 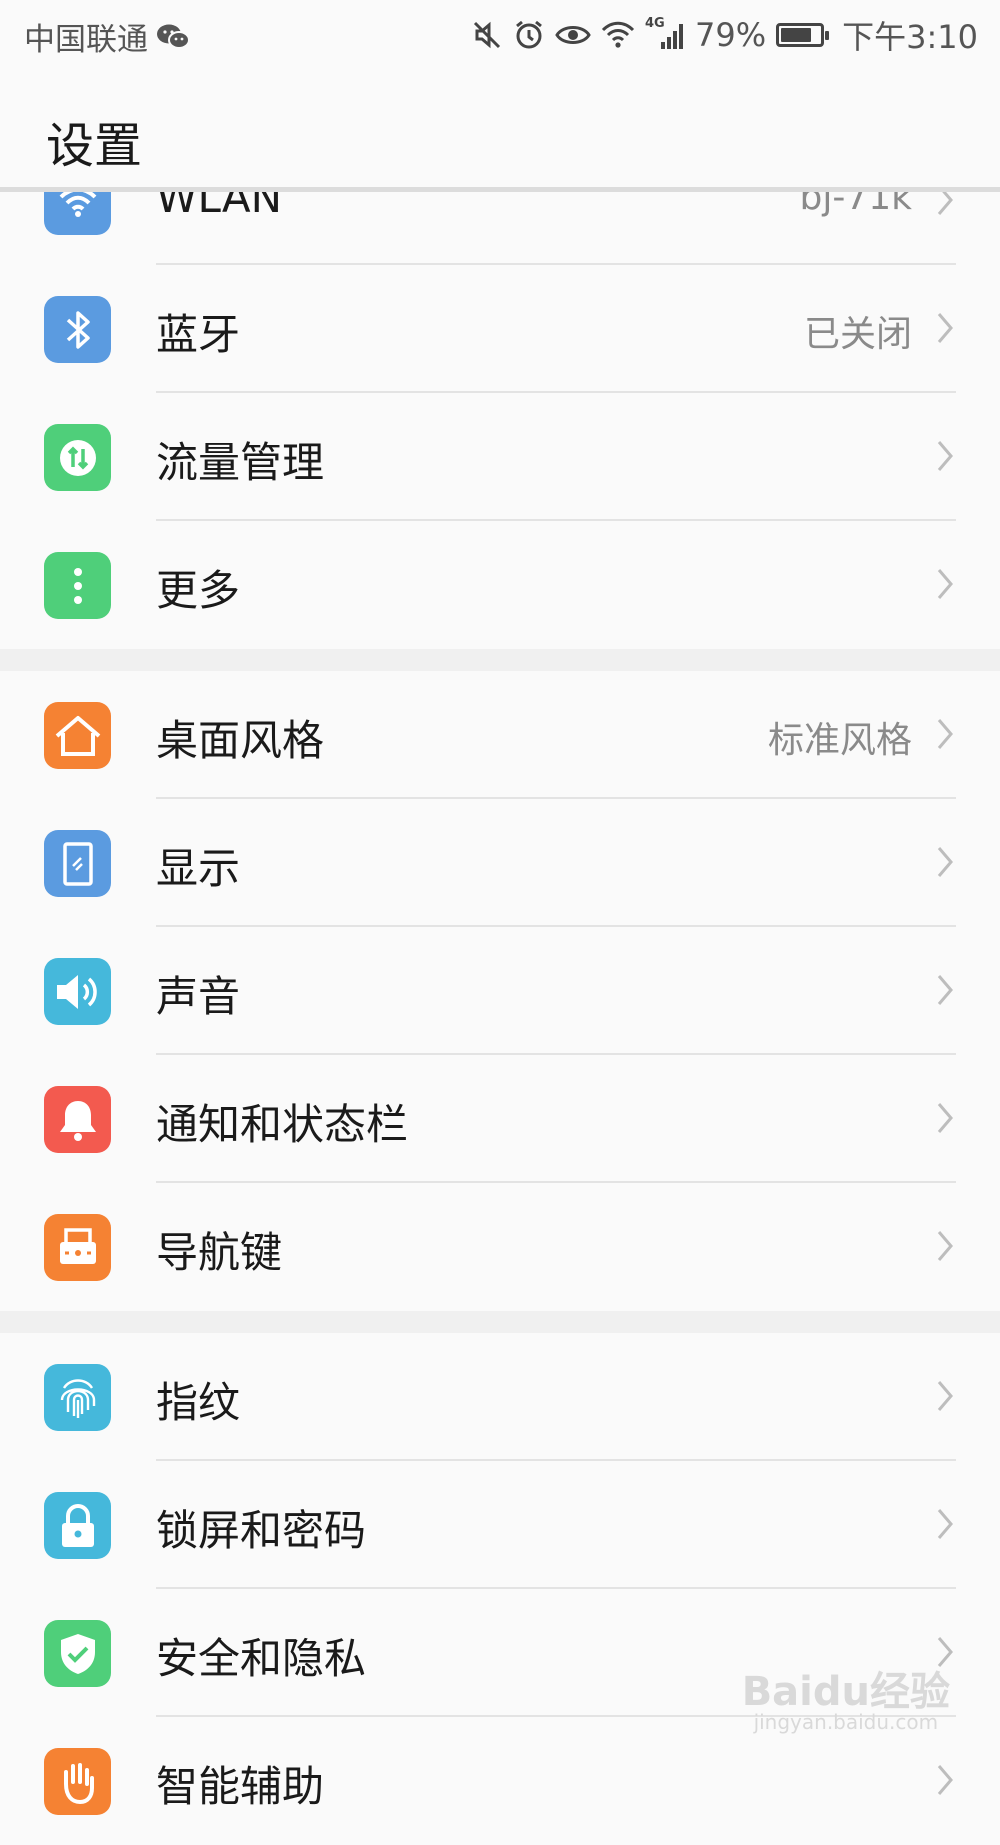 I want to click on display-icon, so click(x=77, y=863).